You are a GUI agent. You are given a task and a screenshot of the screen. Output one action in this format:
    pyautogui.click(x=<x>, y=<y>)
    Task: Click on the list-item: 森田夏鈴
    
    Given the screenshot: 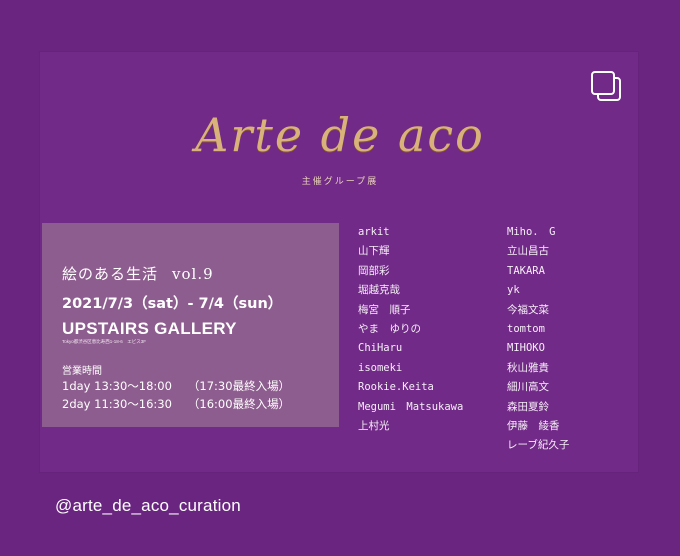 What is the action you would take?
    pyautogui.click(x=528, y=406)
    